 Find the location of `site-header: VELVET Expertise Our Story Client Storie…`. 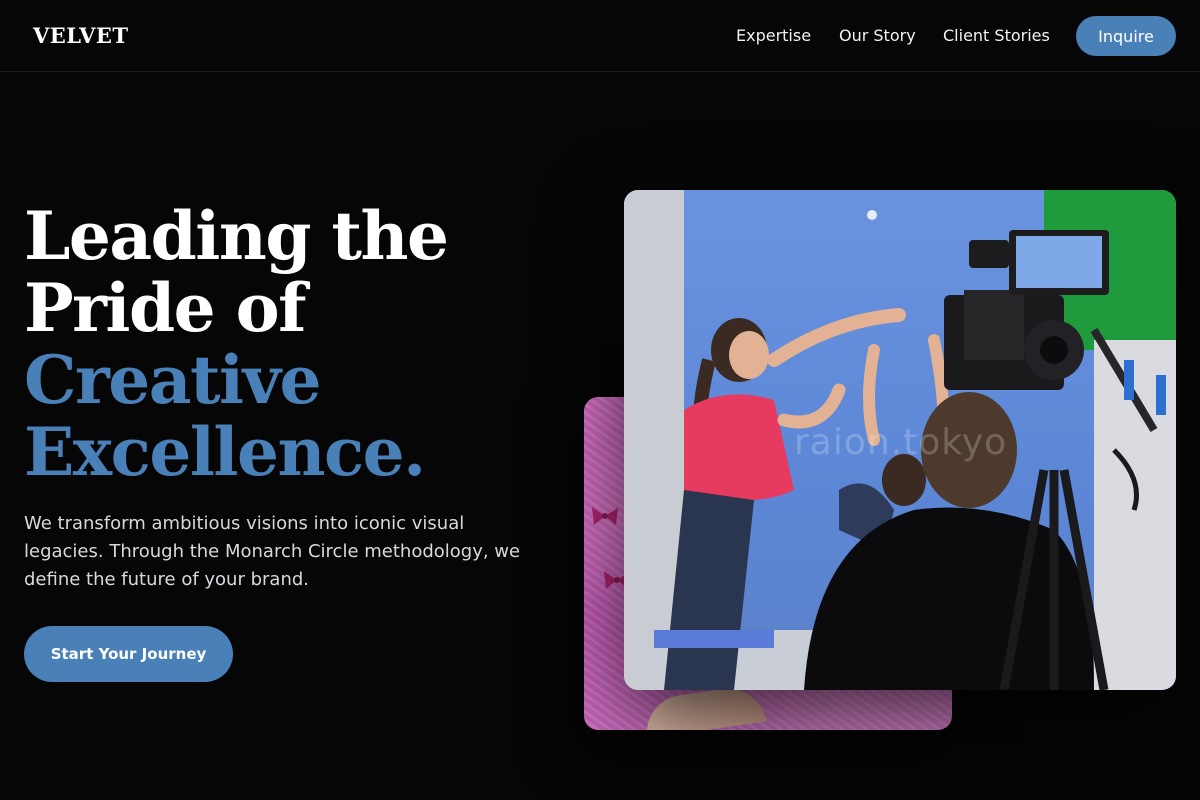

site-header: VELVET Expertise Our Story Client Storie… is located at coordinates (600, 36).